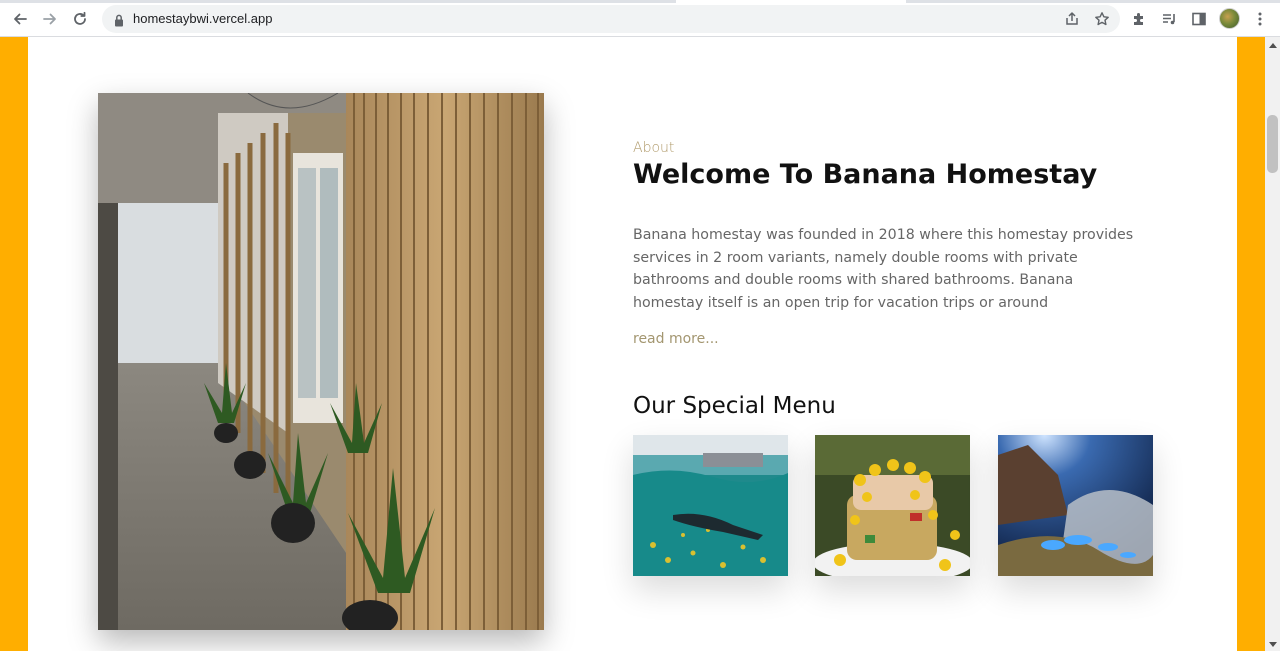  Describe the element at coordinates (1272, 144) in the screenshot. I see `scroll-thumb` at that location.